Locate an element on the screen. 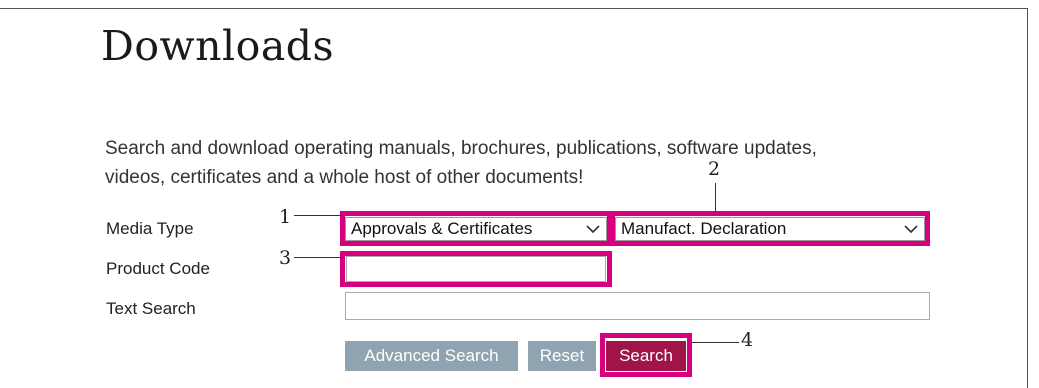  callout-2-line is located at coordinates (715, 197).